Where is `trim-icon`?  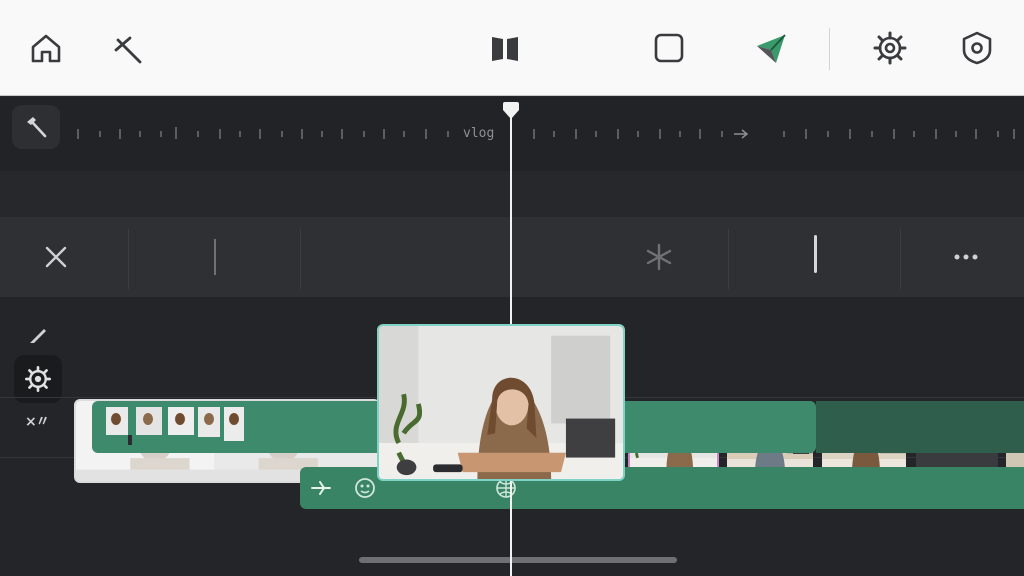 trim-icon is located at coordinates (128, 50).